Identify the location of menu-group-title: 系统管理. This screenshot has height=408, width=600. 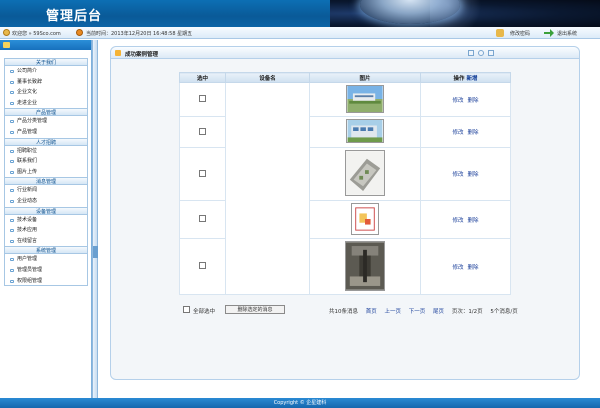
(46, 250).